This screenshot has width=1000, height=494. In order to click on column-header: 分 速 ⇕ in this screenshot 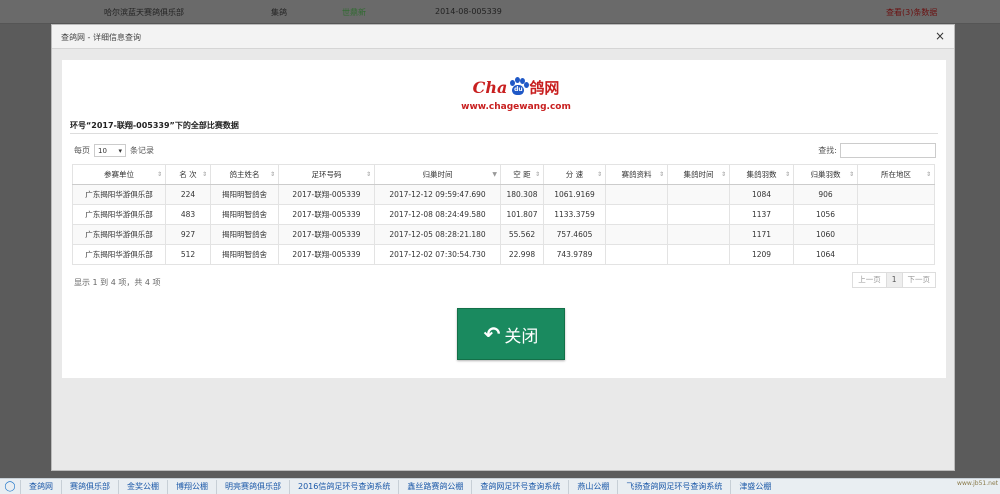, I will do `click(574, 174)`.